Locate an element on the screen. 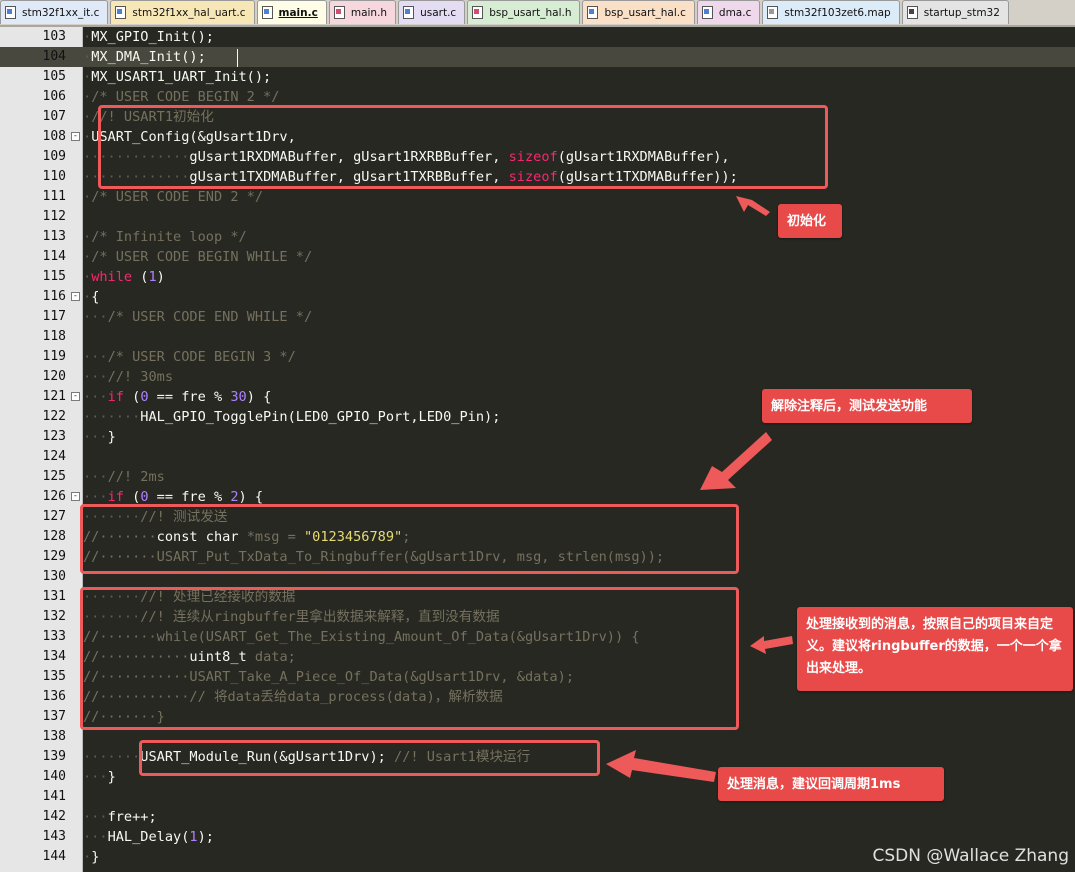 The width and height of the screenshot is (1075, 872). code-line: 120 ···//! 30ms is located at coordinates (537, 377).